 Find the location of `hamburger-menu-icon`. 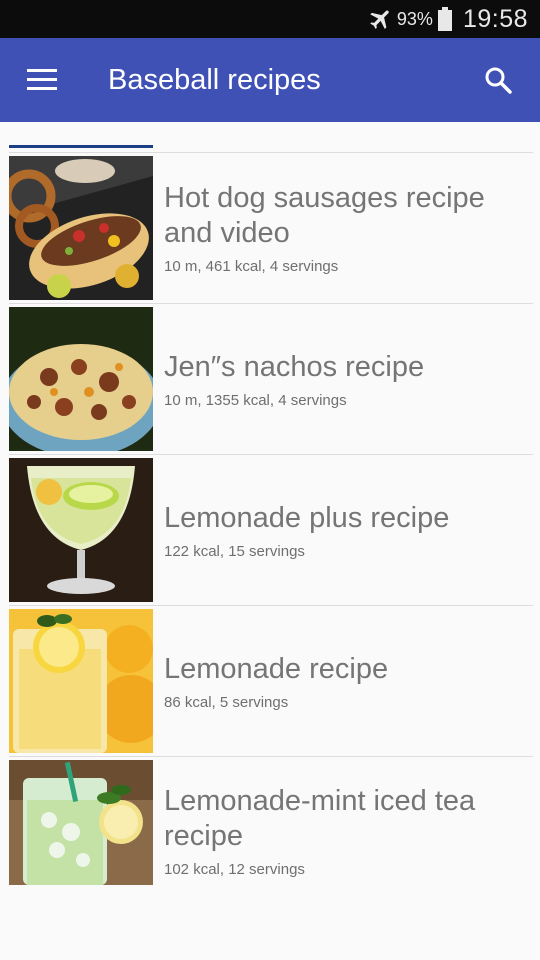

hamburger-menu-icon is located at coordinates (42, 79).